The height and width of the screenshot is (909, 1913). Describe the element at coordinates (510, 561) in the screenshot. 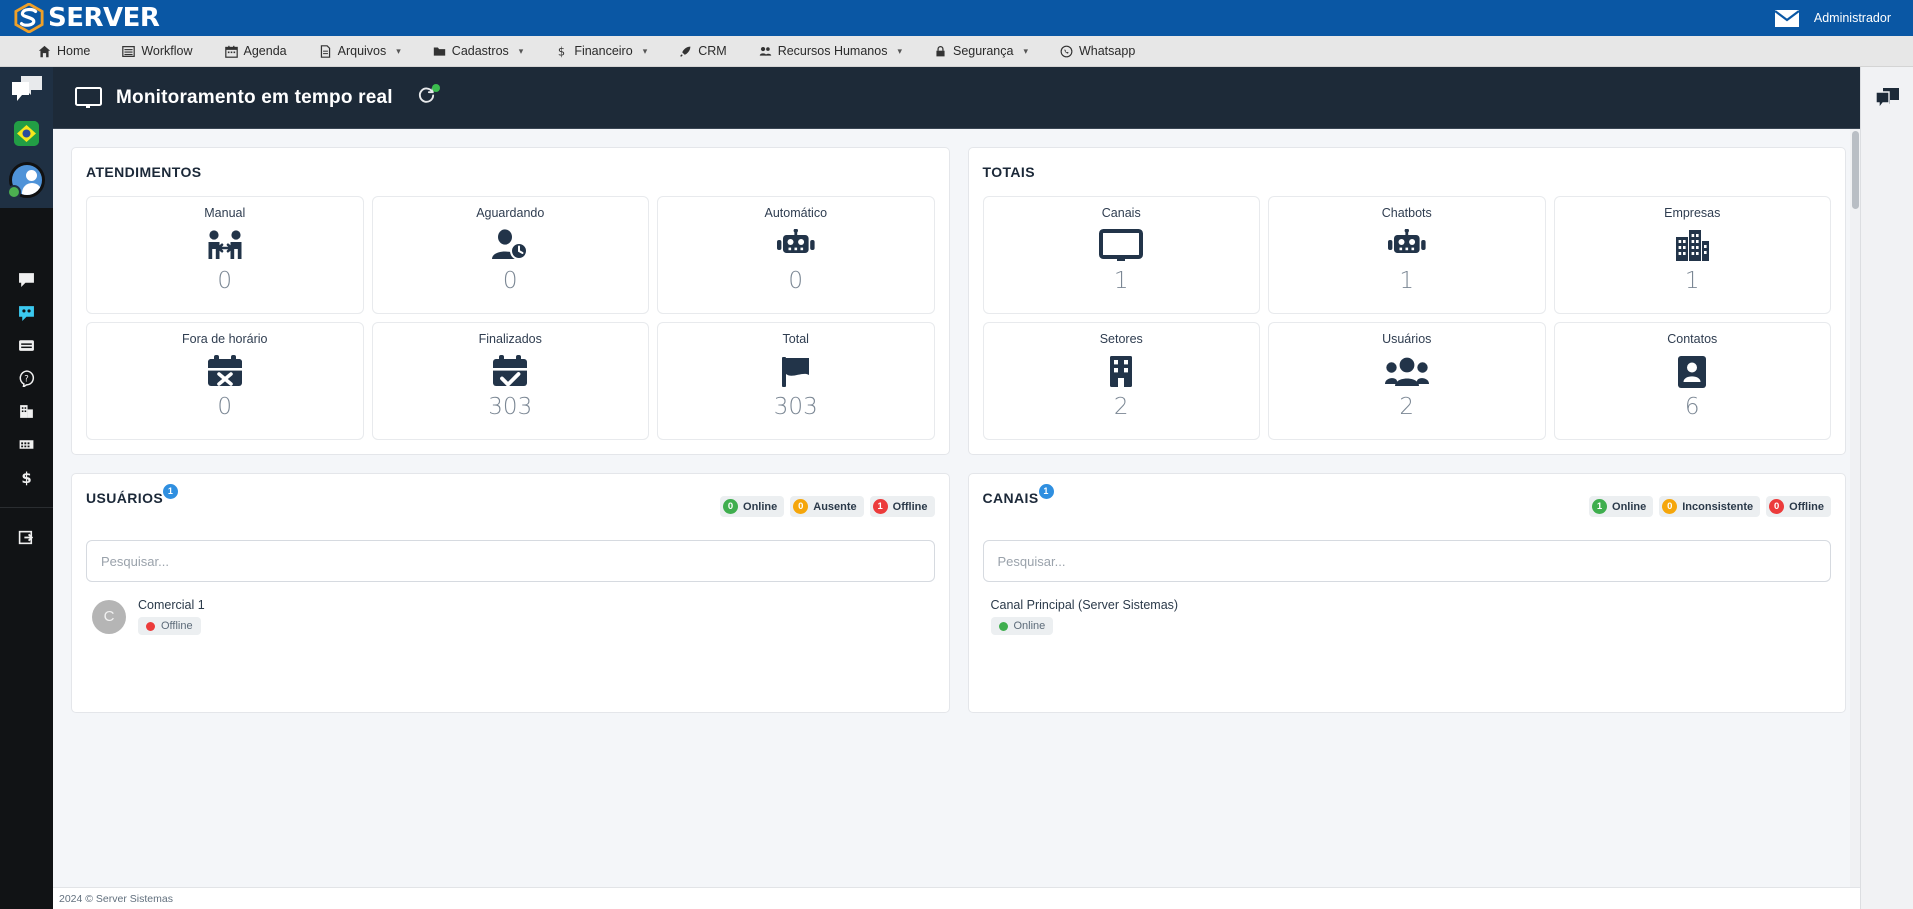

I see `usuarios-search-input` at that location.